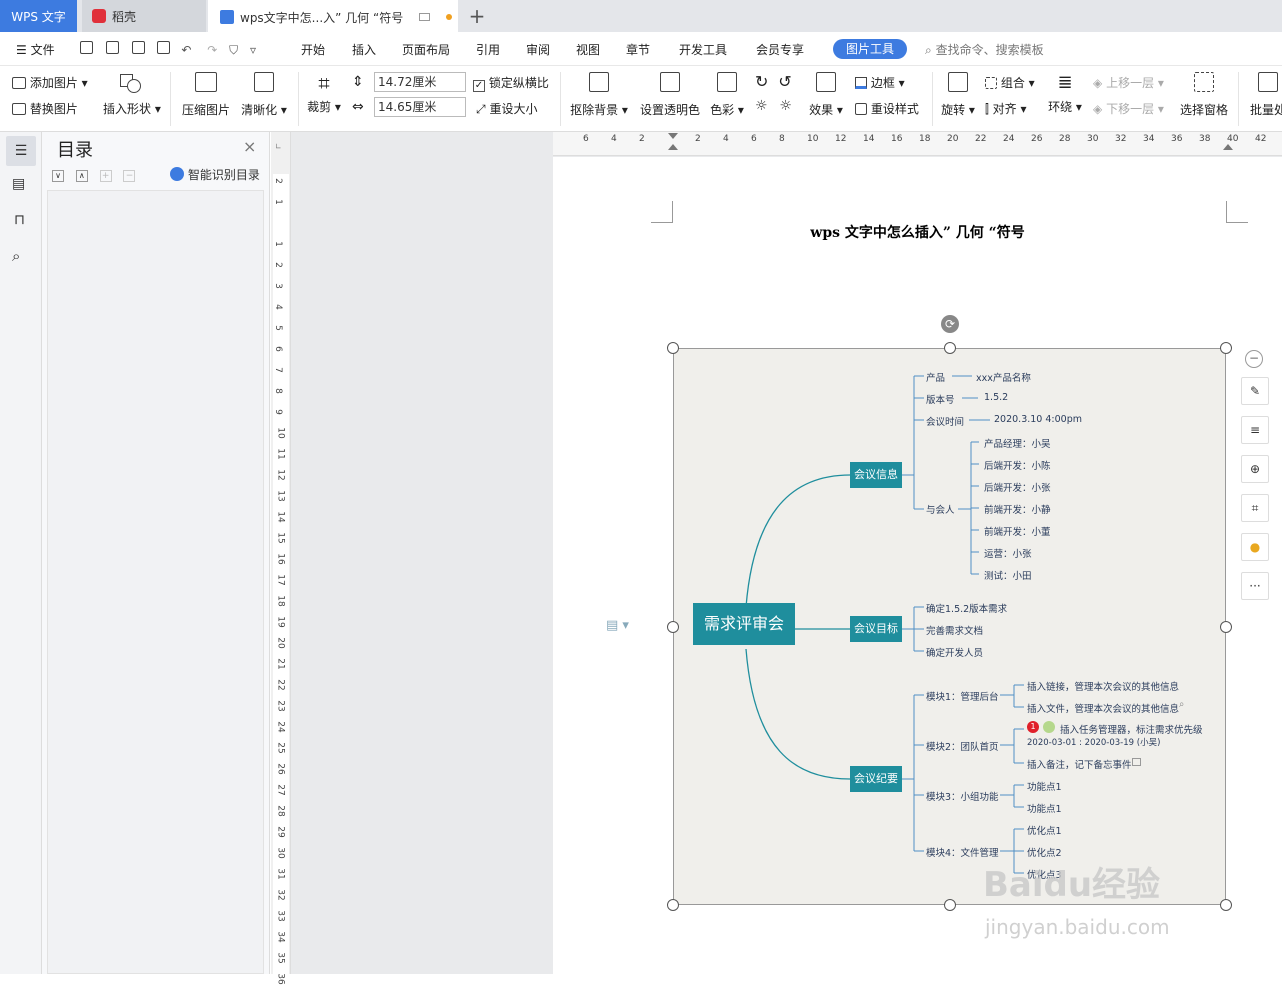 Image resolution: width=1282 pixels, height=985 pixels. Describe the element at coordinates (1204, 95) in the screenshot. I see `selection-pane-button: 选择窗格` at that location.